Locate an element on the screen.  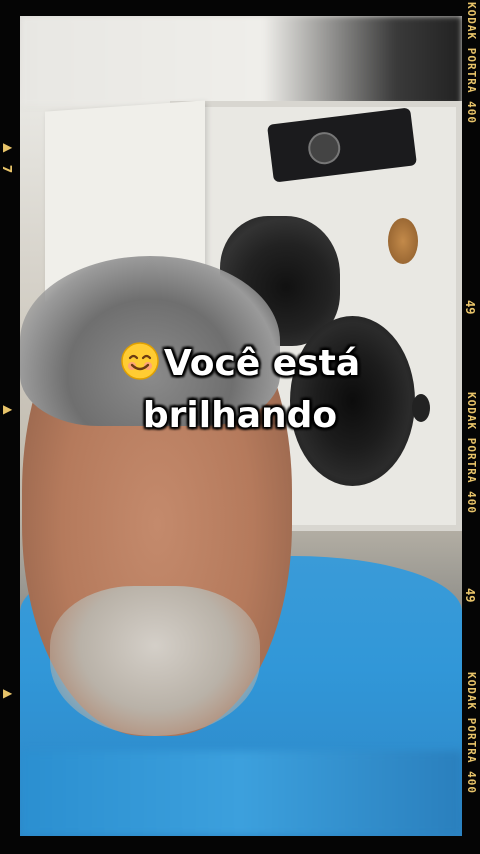
caption-line-1: Você está is located at coordinates (240, 364).